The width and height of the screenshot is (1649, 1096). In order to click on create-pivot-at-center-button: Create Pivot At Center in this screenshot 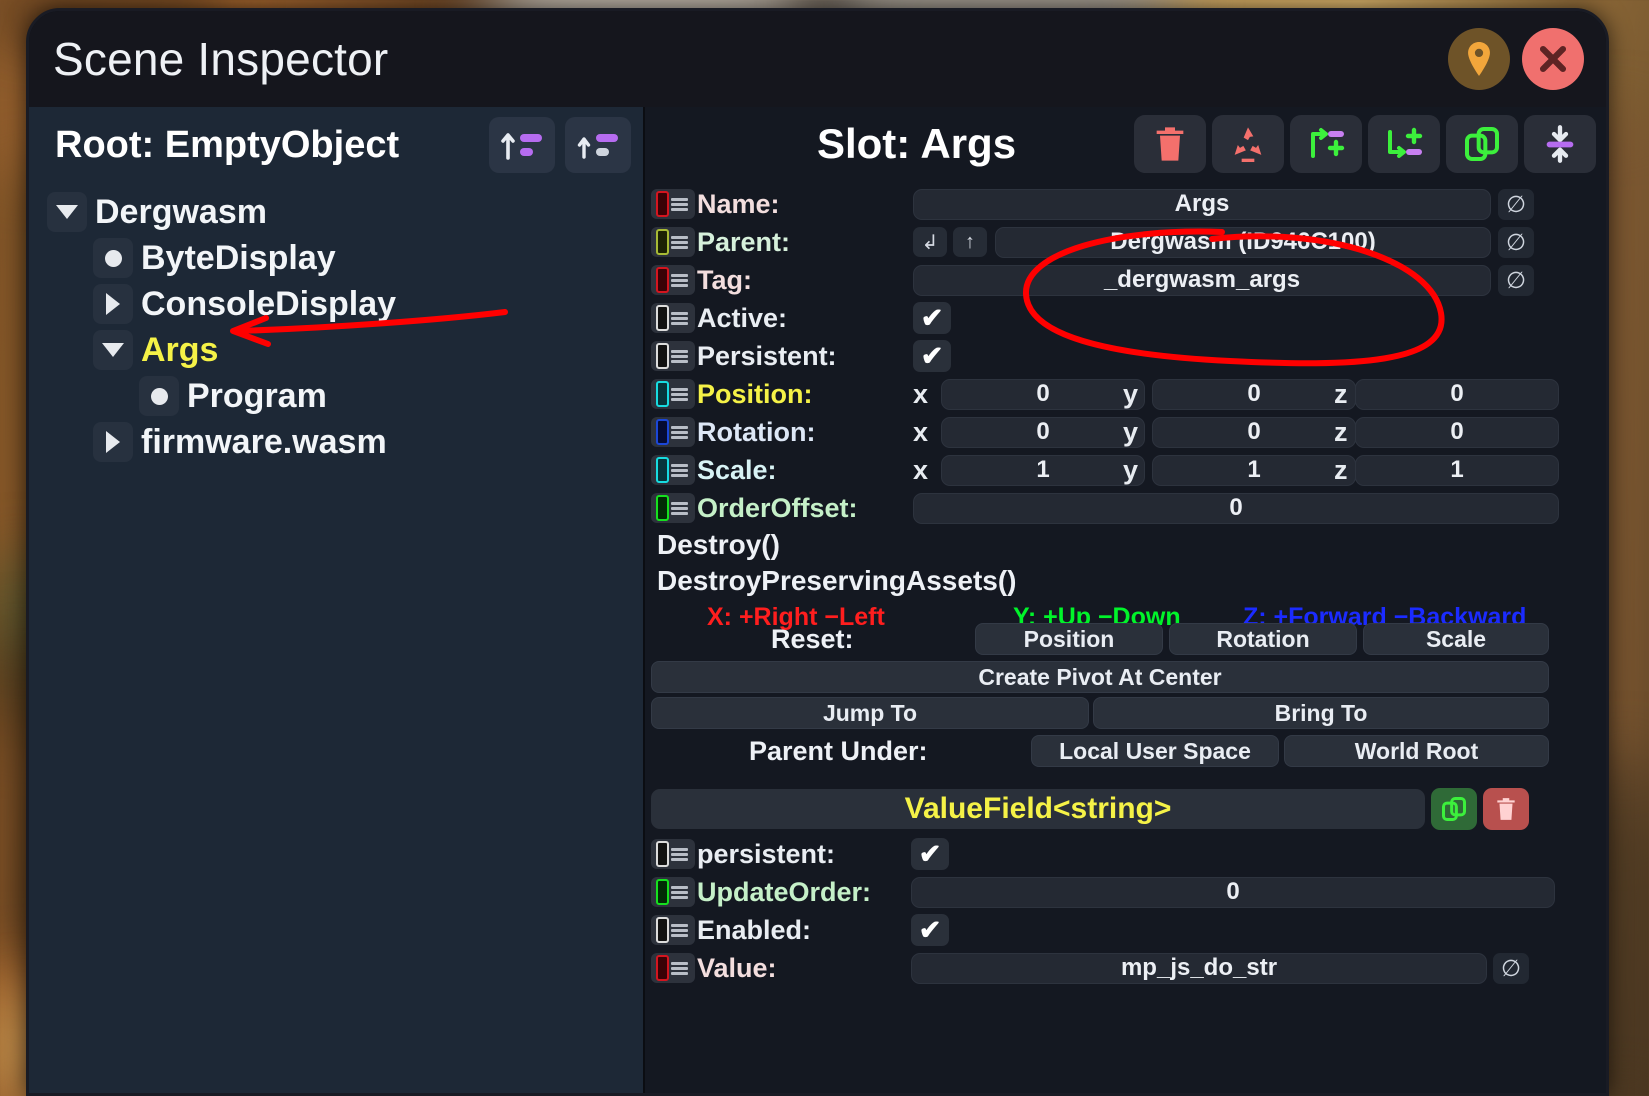, I will do `click(1100, 677)`.